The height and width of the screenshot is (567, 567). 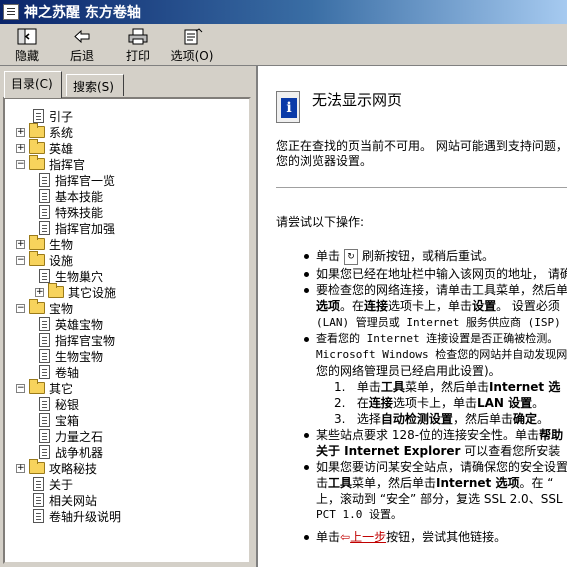 I want to click on printer-icon, so click(x=138, y=36).